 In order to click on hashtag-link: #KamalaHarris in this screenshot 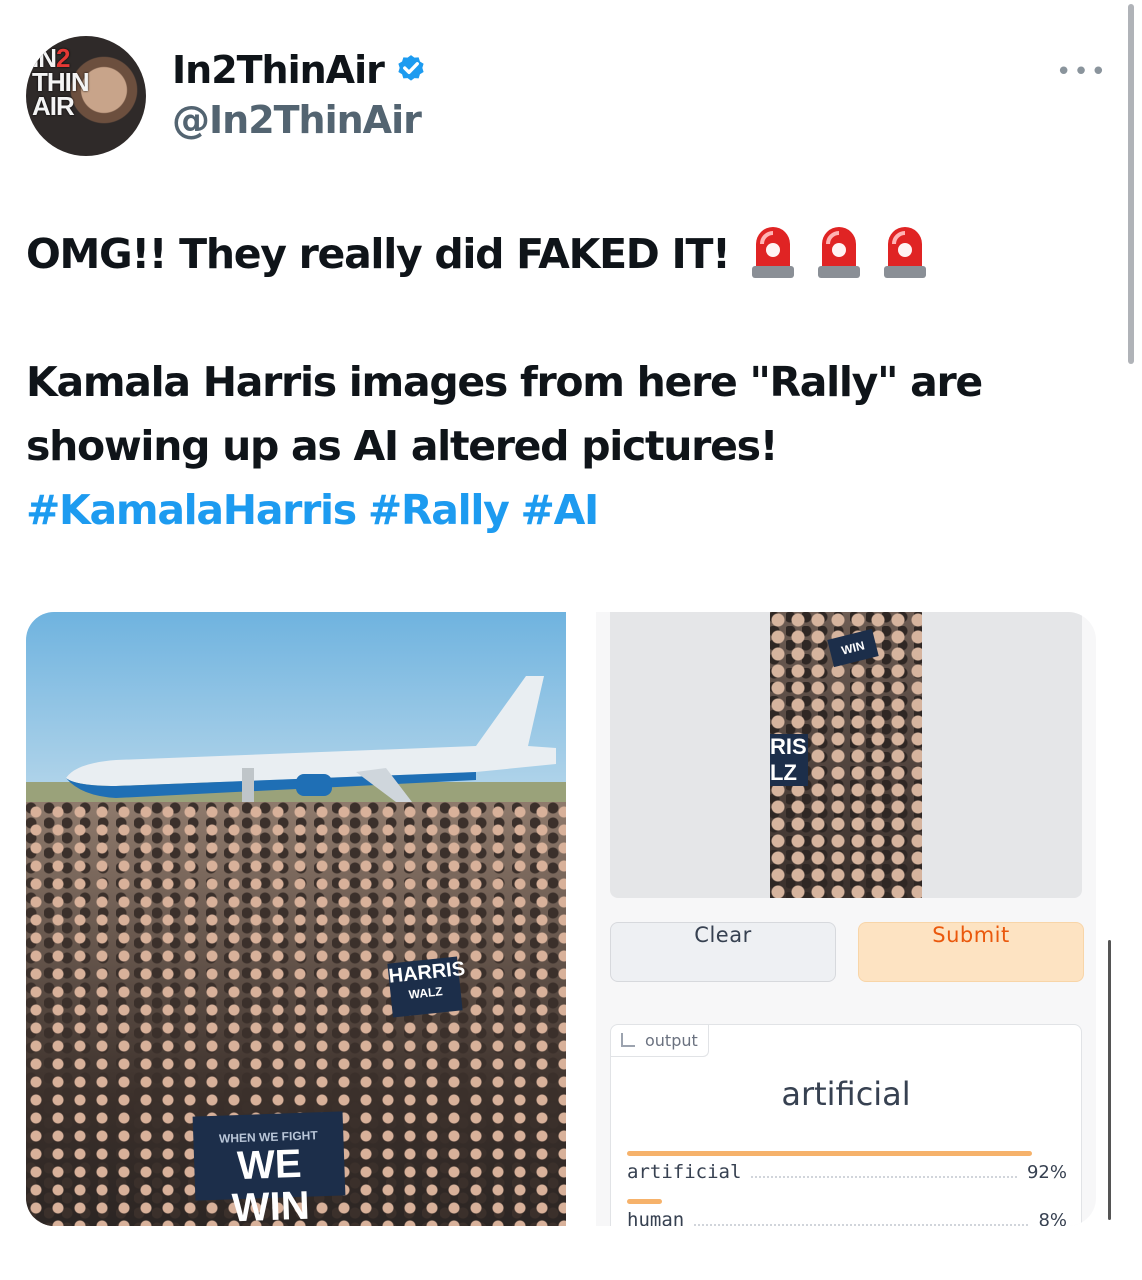, I will do `click(191, 510)`.